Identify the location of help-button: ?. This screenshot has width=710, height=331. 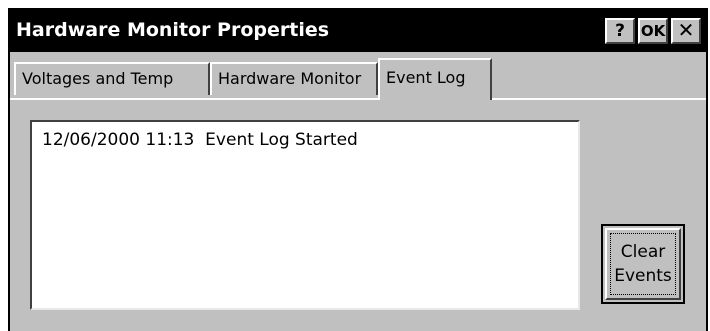
(620, 31).